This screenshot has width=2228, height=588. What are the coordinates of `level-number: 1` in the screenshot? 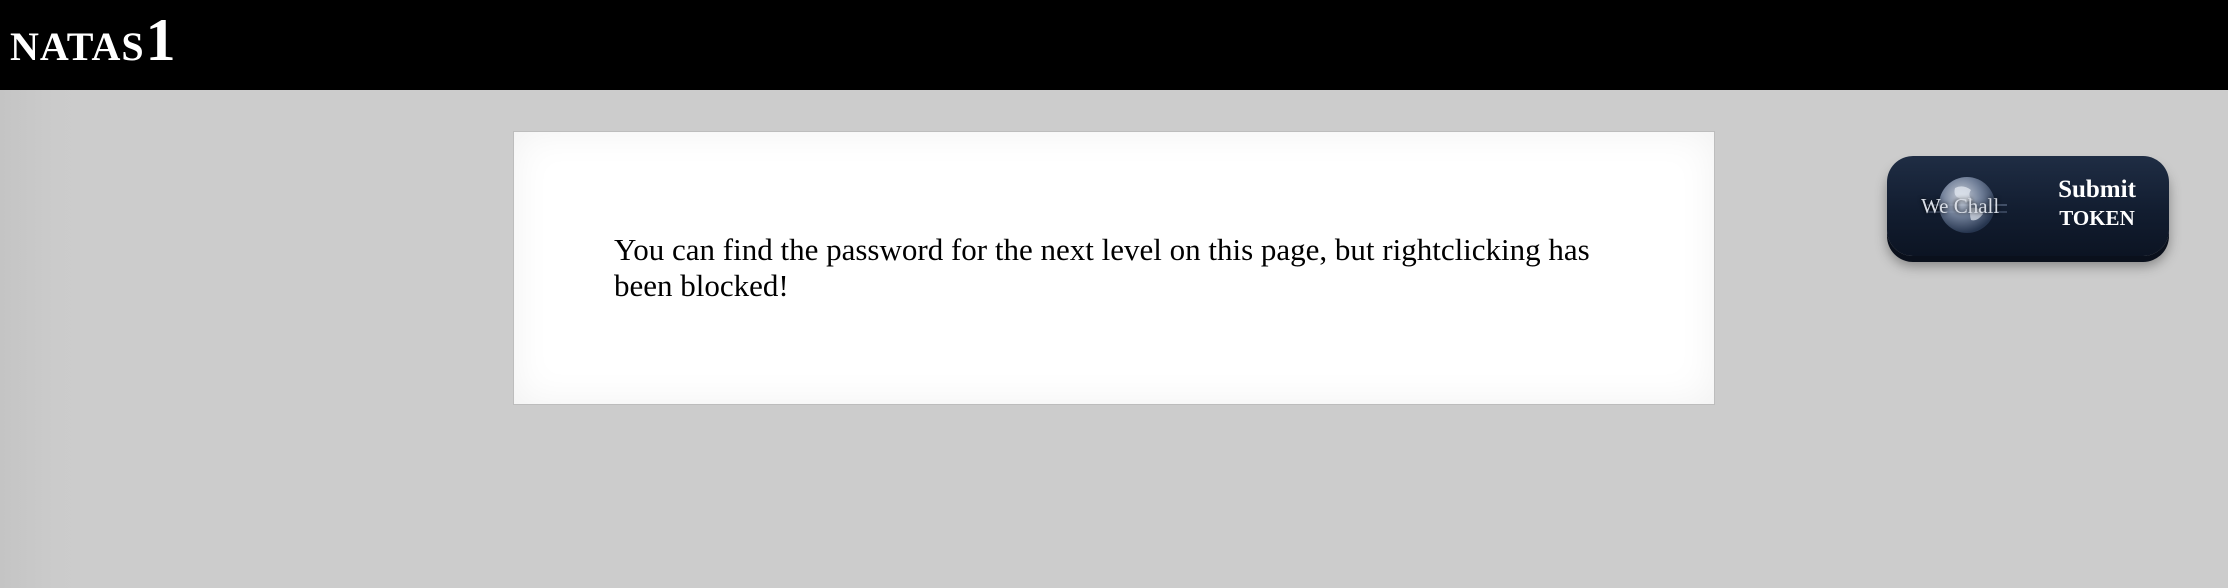 It's located at (161, 40).